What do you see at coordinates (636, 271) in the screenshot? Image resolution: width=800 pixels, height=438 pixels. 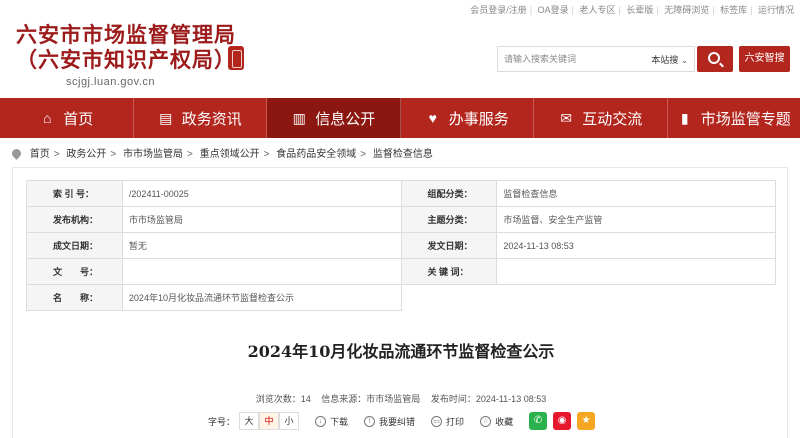 I see `keywords-value` at bounding box center [636, 271].